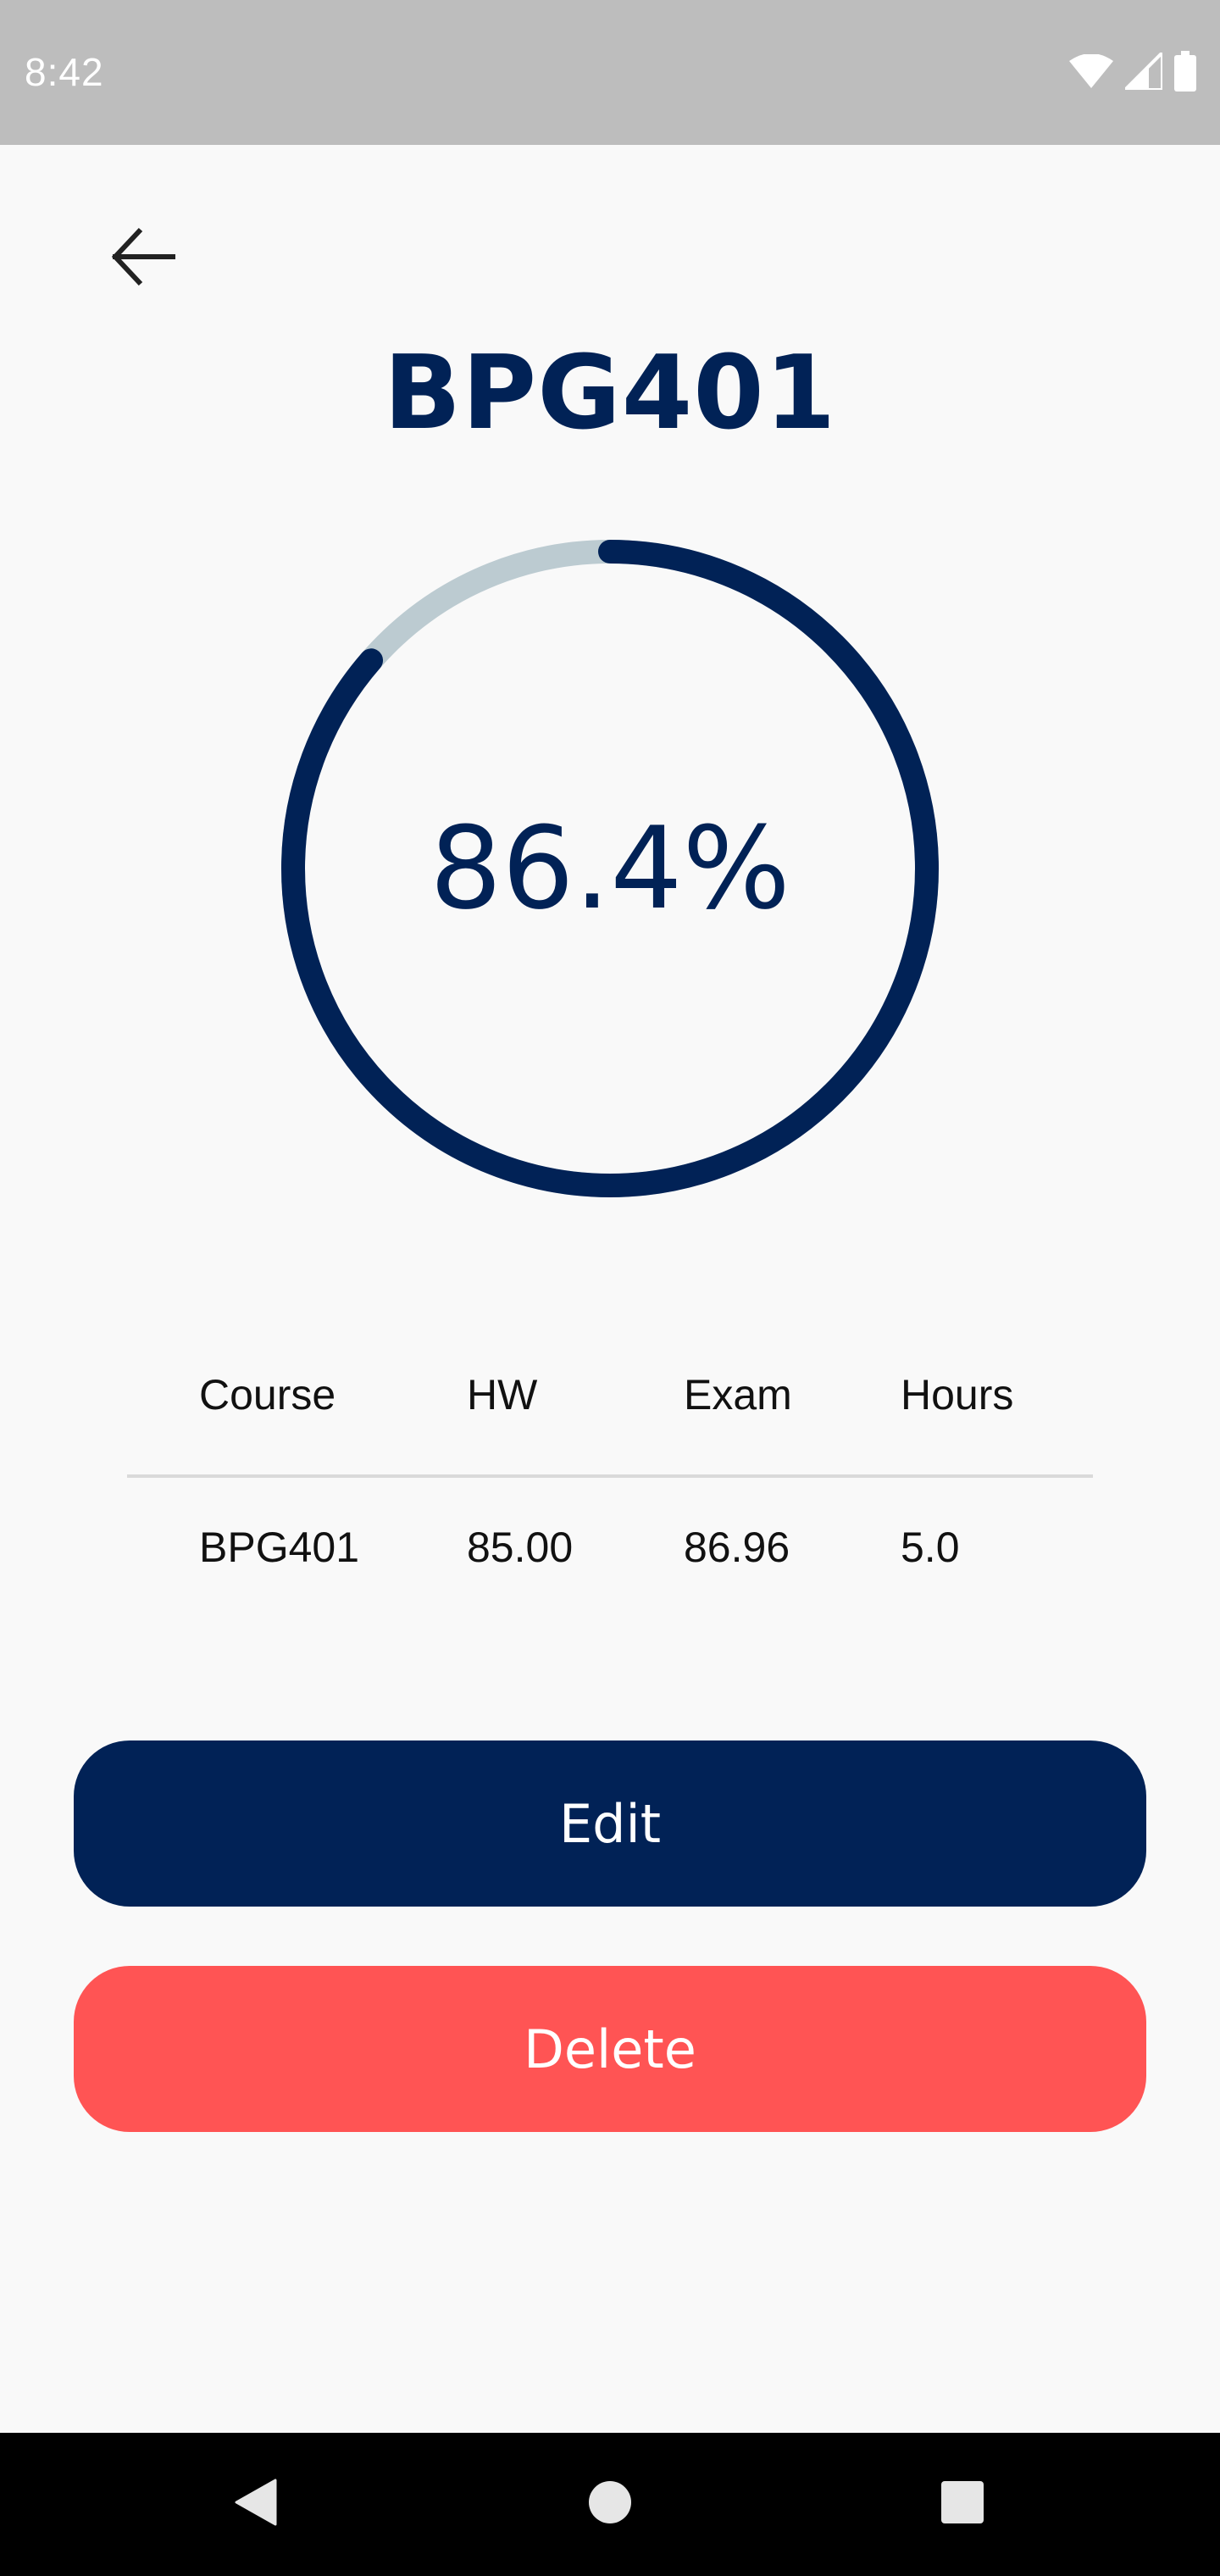  What do you see at coordinates (610, 1476) in the screenshot?
I see `table-divider` at bounding box center [610, 1476].